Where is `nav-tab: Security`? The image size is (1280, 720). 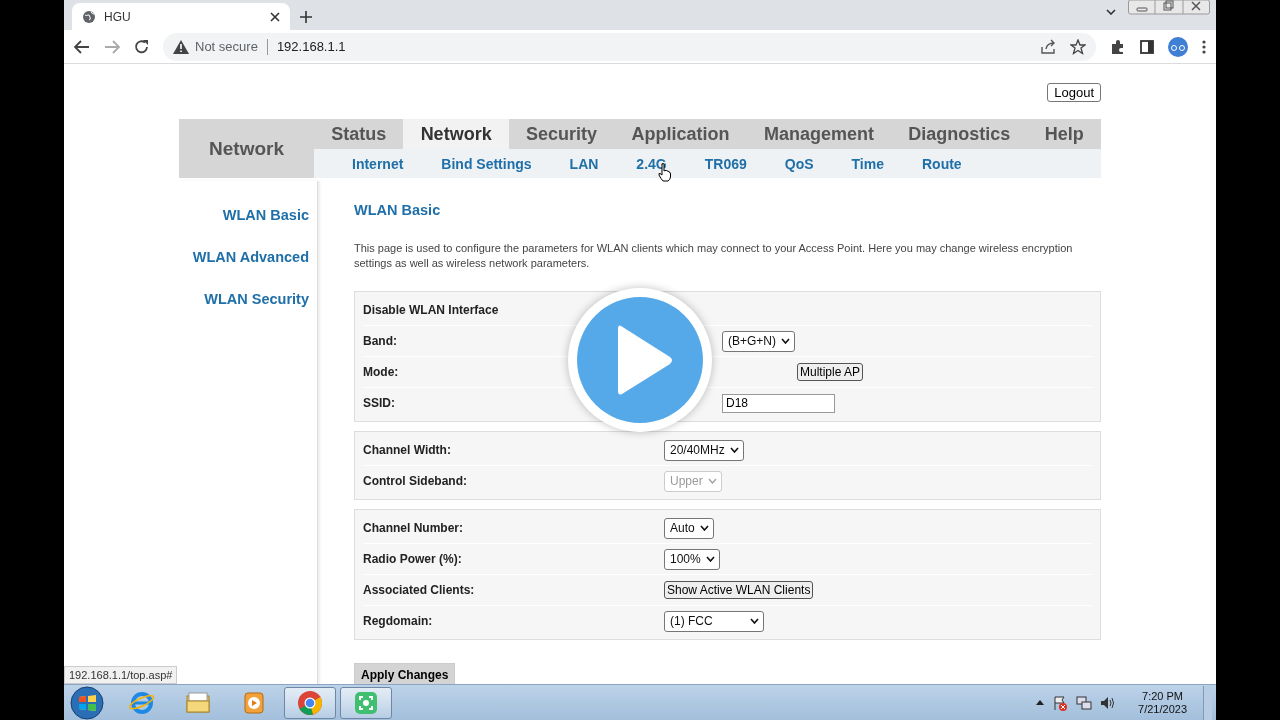
nav-tab: Security is located at coordinates (561, 134).